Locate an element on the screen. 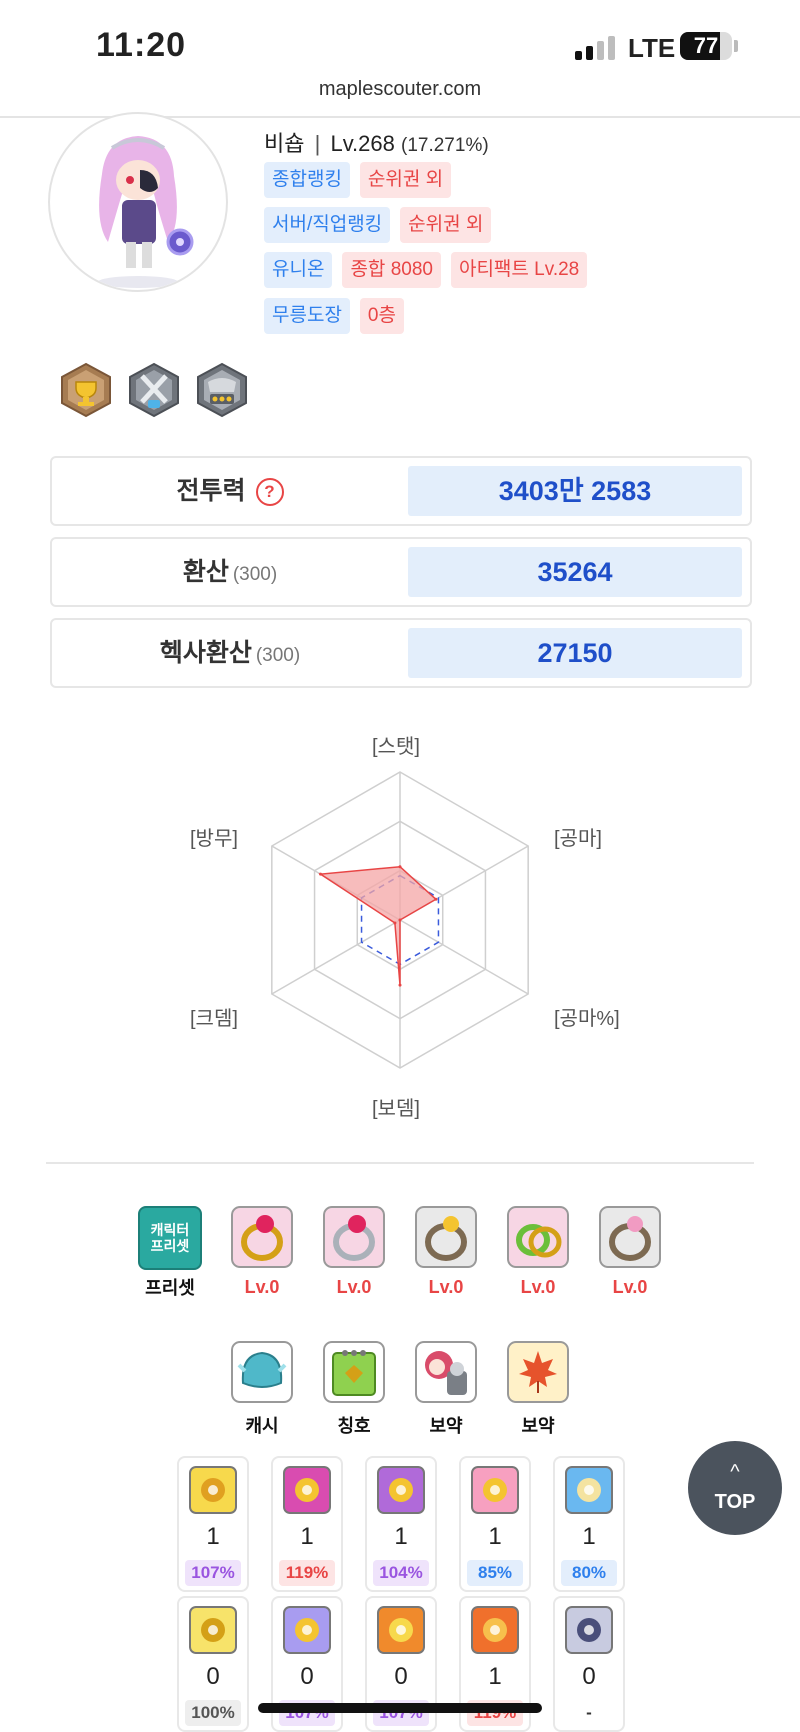 The width and height of the screenshot is (800, 1732). authentic-symbol-3-icon is located at coordinates (401, 1630).